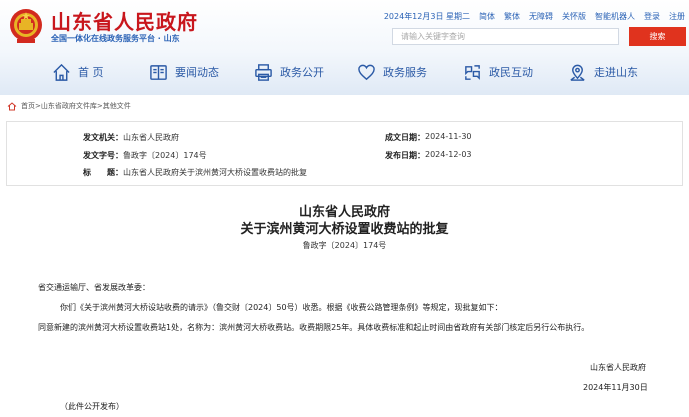 Image resolution: width=689 pixels, height=417 pixels. I want to click on meta-created-date: 成文日期： 2024-11-30, so click(428, 137).